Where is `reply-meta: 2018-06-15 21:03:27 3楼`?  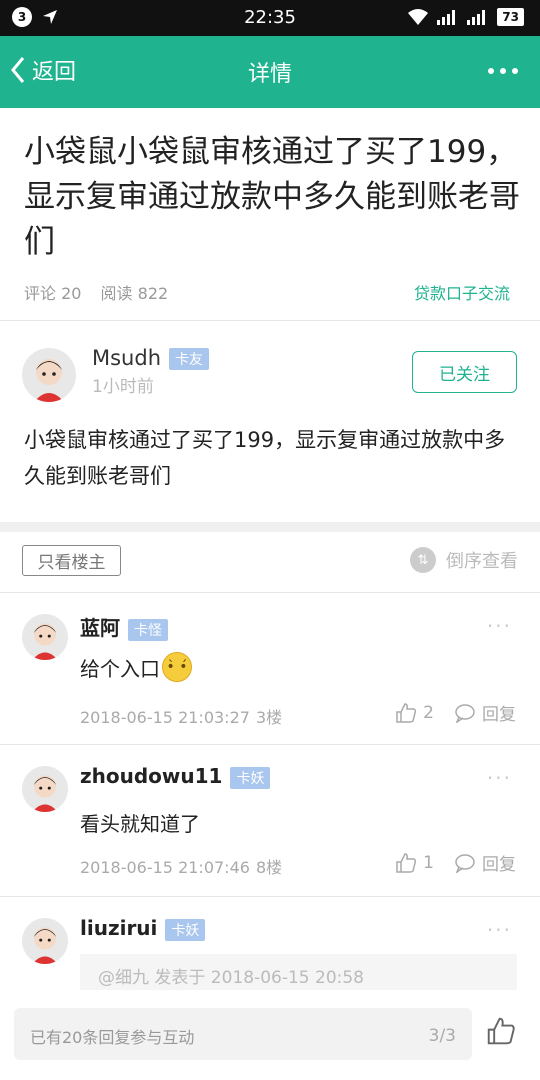
reply-meta: 2018-06-15 21:03:27 3楼 is located at coordinates (184, 716).